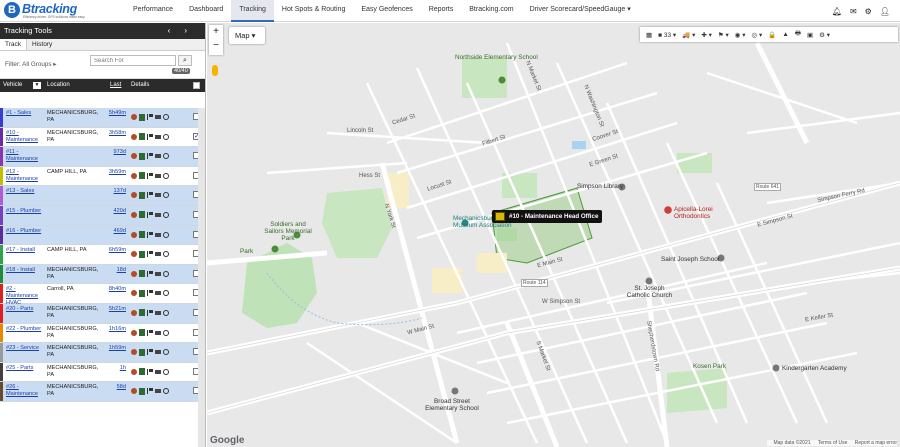 The image size is (900, 447). What do you see at coordinates (116, 348) in the screenshot?
I see `vehicle-last-seen: 1h59m` at bounding box center [116, 348].